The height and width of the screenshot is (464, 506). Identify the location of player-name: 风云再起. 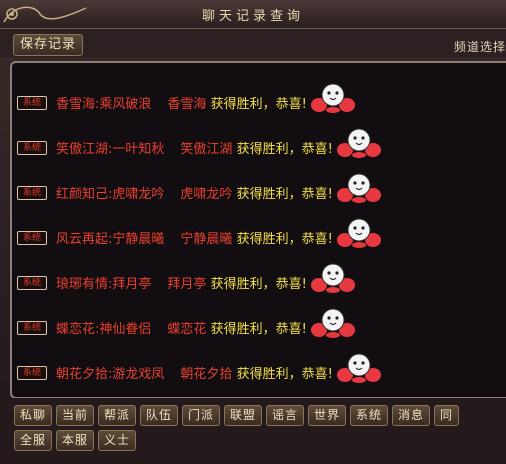
(82, 239).